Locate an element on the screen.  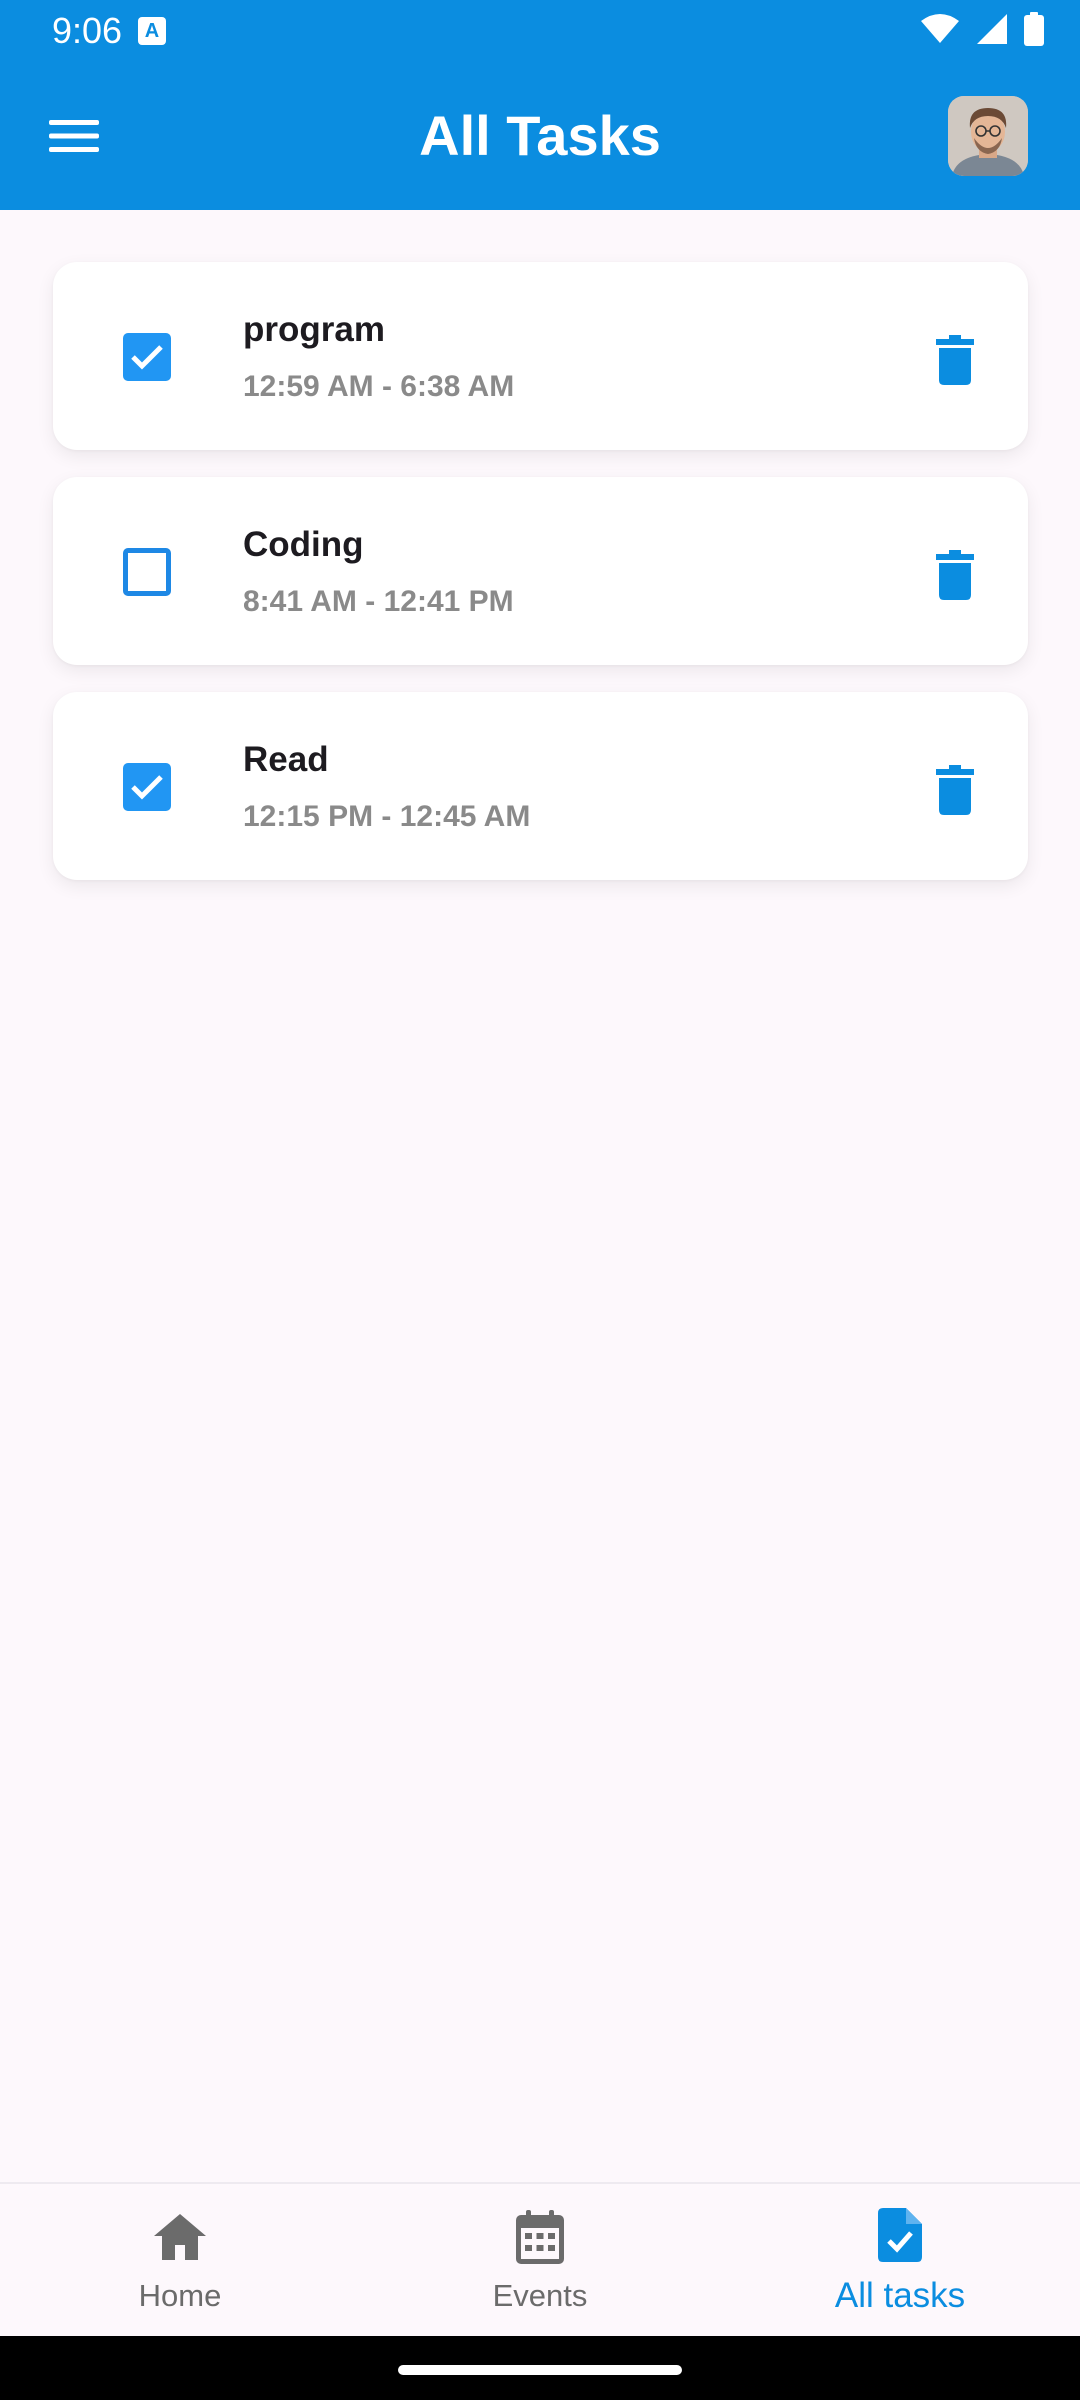
menu-button is located at coordinates (74, 136).